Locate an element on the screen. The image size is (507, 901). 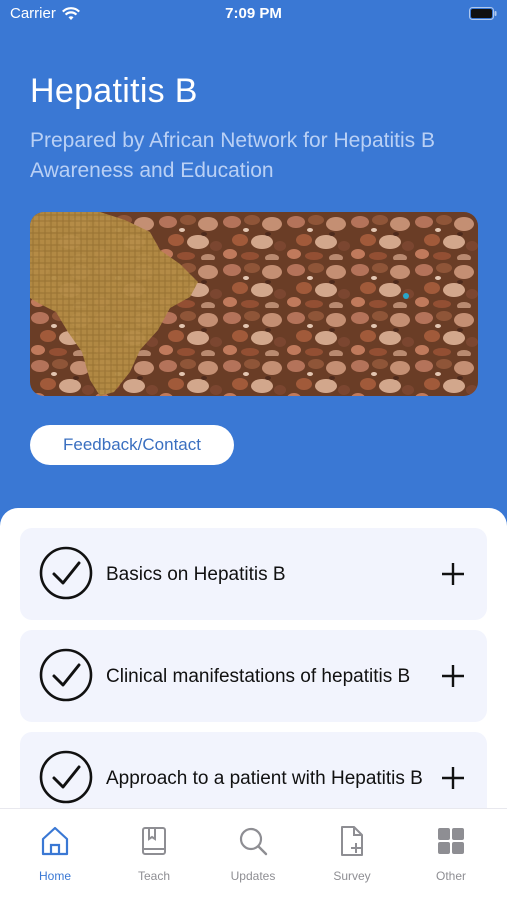
search-icon is located at coordinates (253, 841).